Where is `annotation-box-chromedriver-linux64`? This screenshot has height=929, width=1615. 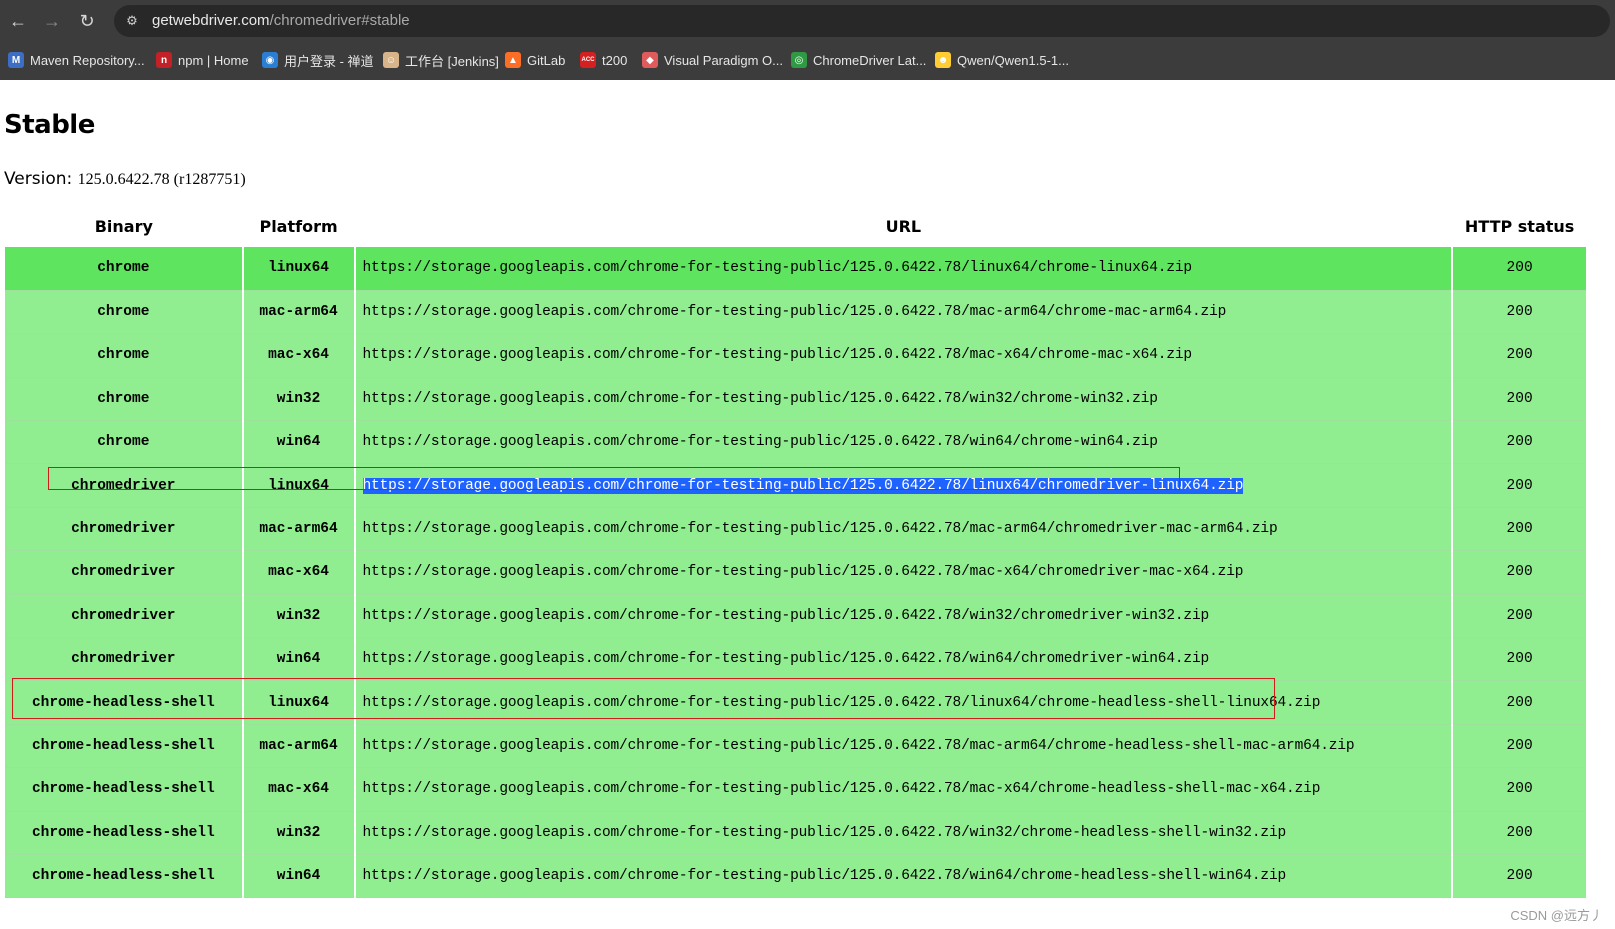 annotation-box-chromedriver-linux64 is located at coordinates (614, 478).